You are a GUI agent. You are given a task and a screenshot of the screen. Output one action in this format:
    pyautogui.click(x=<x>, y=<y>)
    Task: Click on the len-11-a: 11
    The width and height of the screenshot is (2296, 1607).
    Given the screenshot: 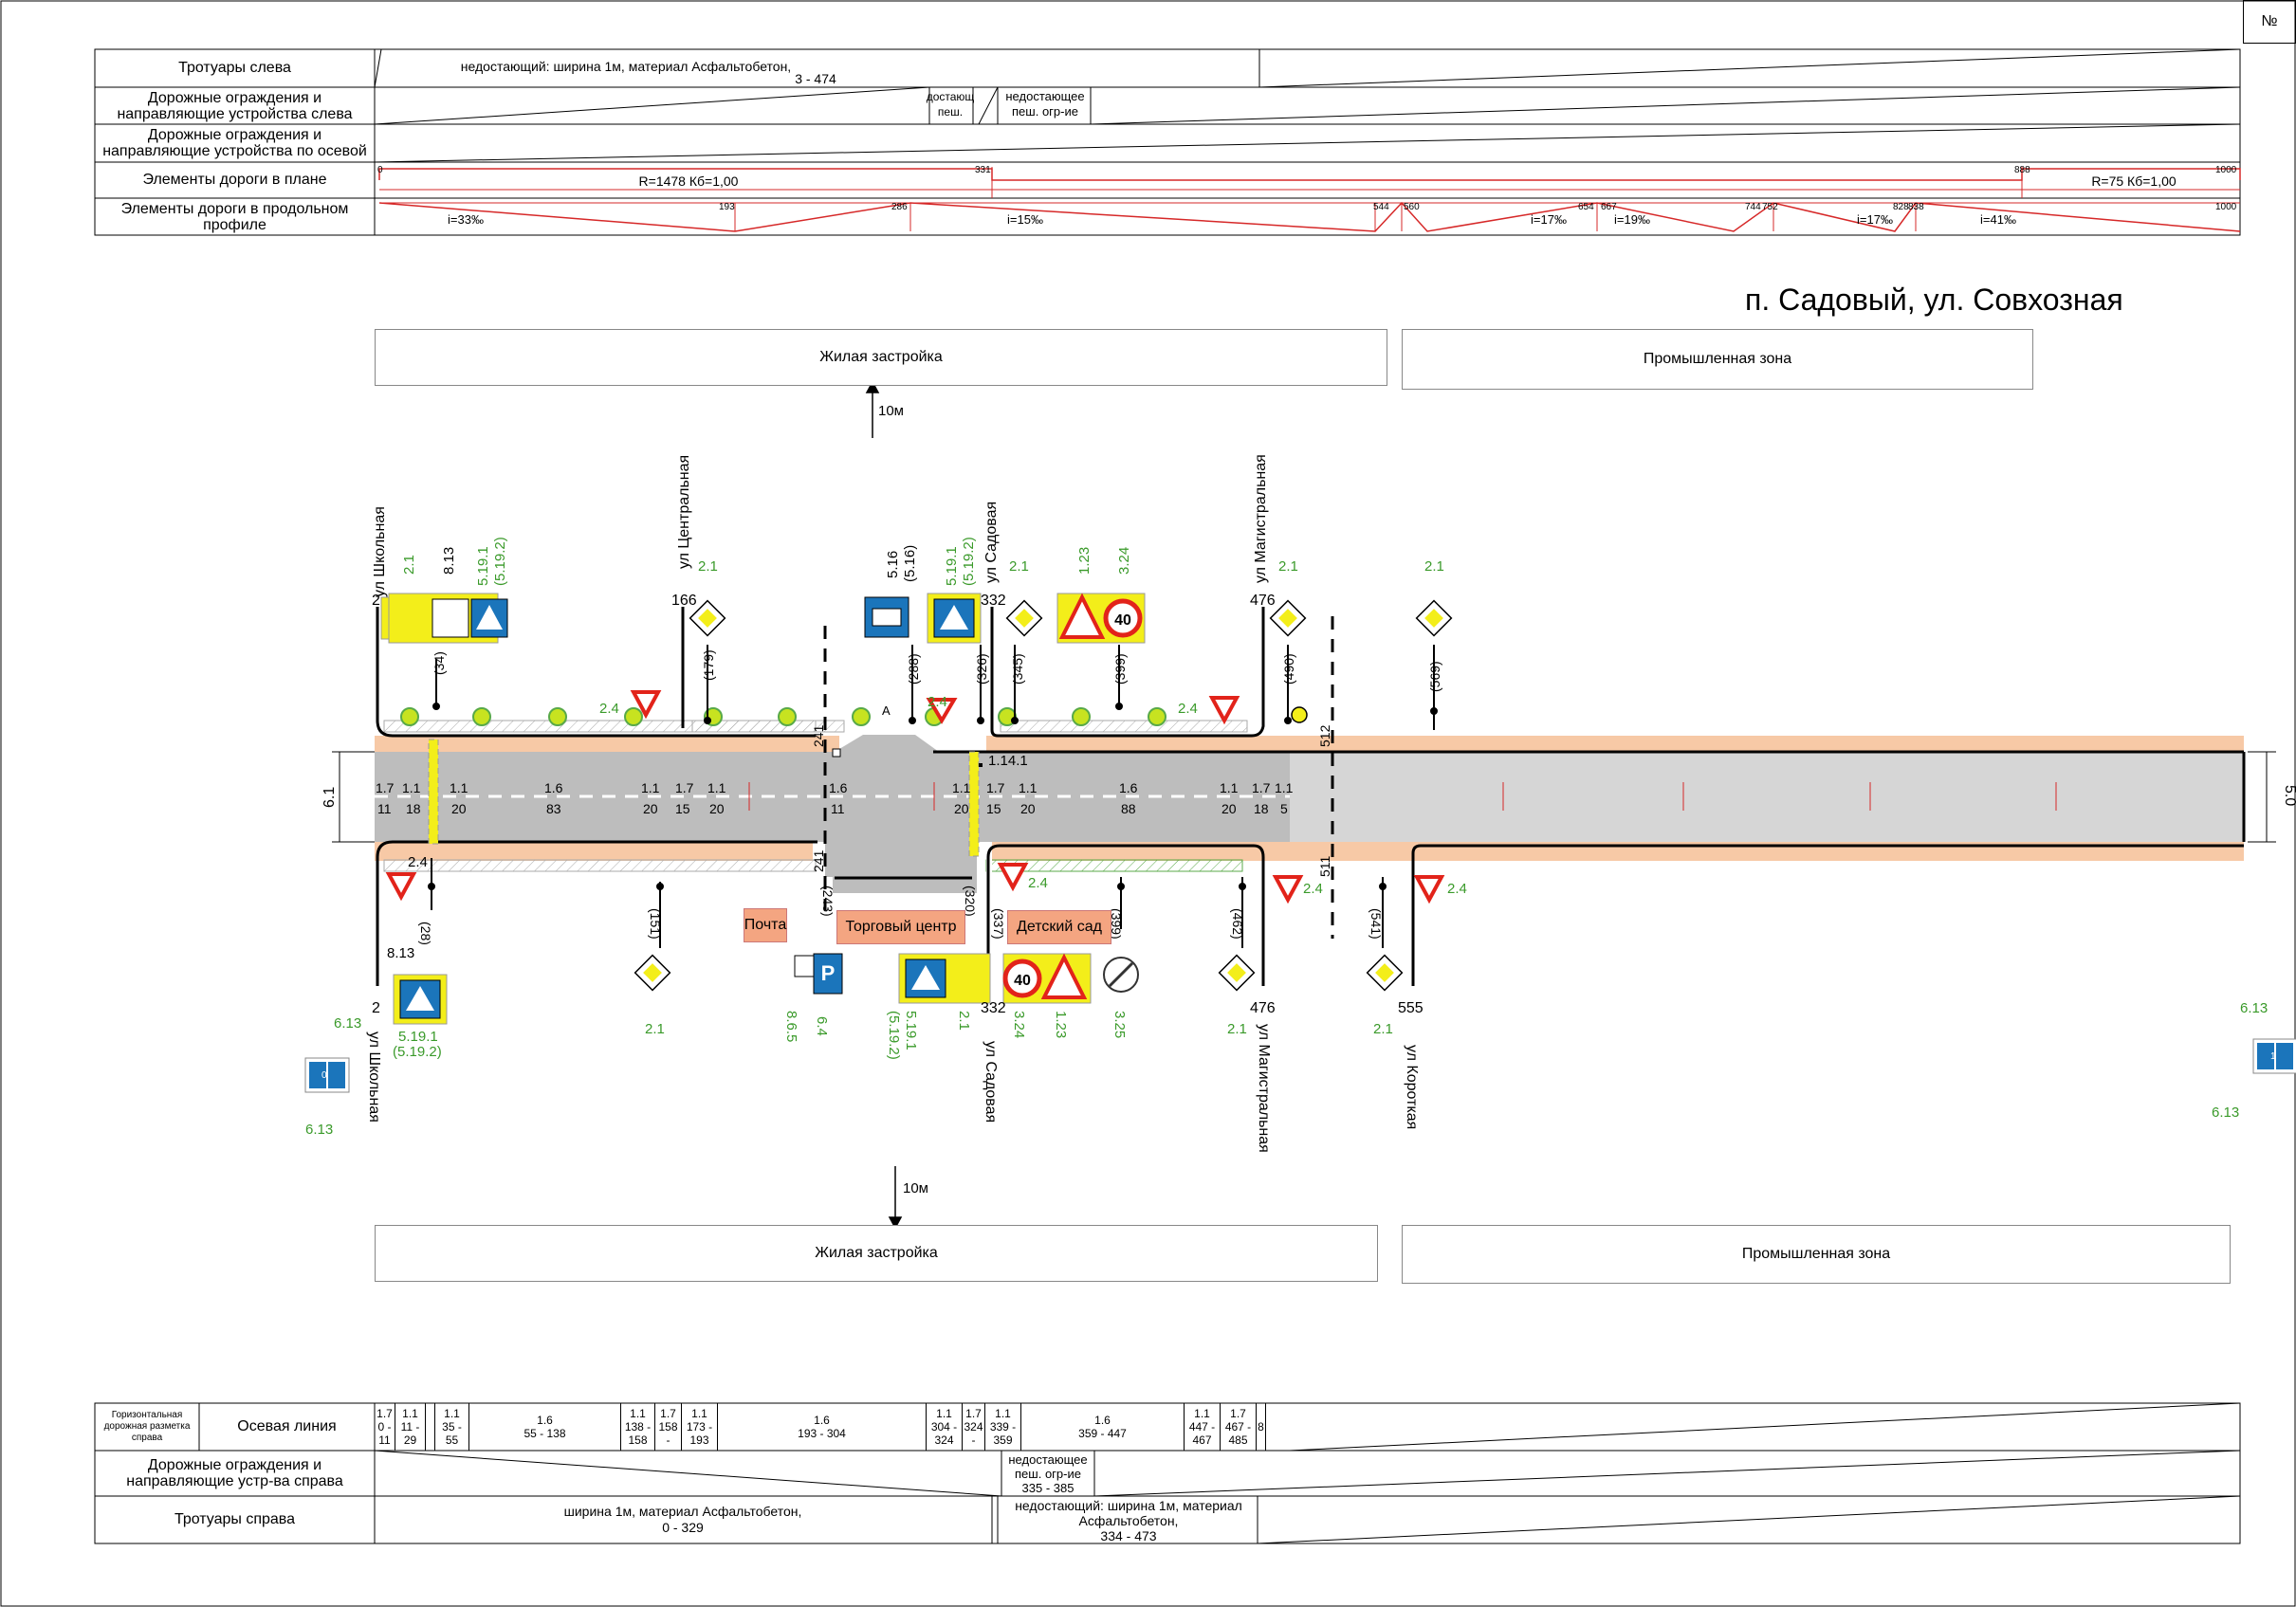 What is the action you would take?
    pyautogui.click(x=384, y=809)
    